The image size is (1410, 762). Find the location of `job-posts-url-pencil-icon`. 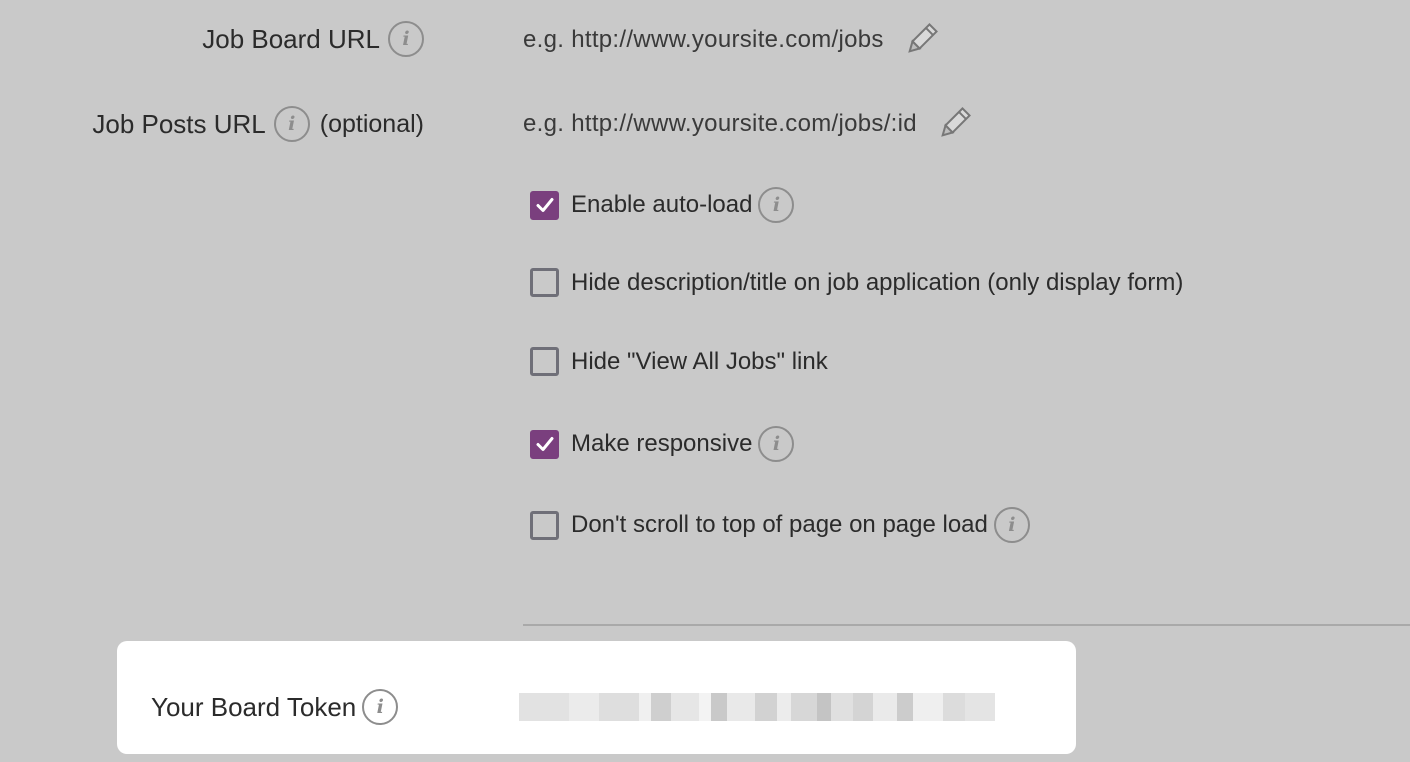

job-posts-url-pencil-icon is located at coordinates (954, 124).